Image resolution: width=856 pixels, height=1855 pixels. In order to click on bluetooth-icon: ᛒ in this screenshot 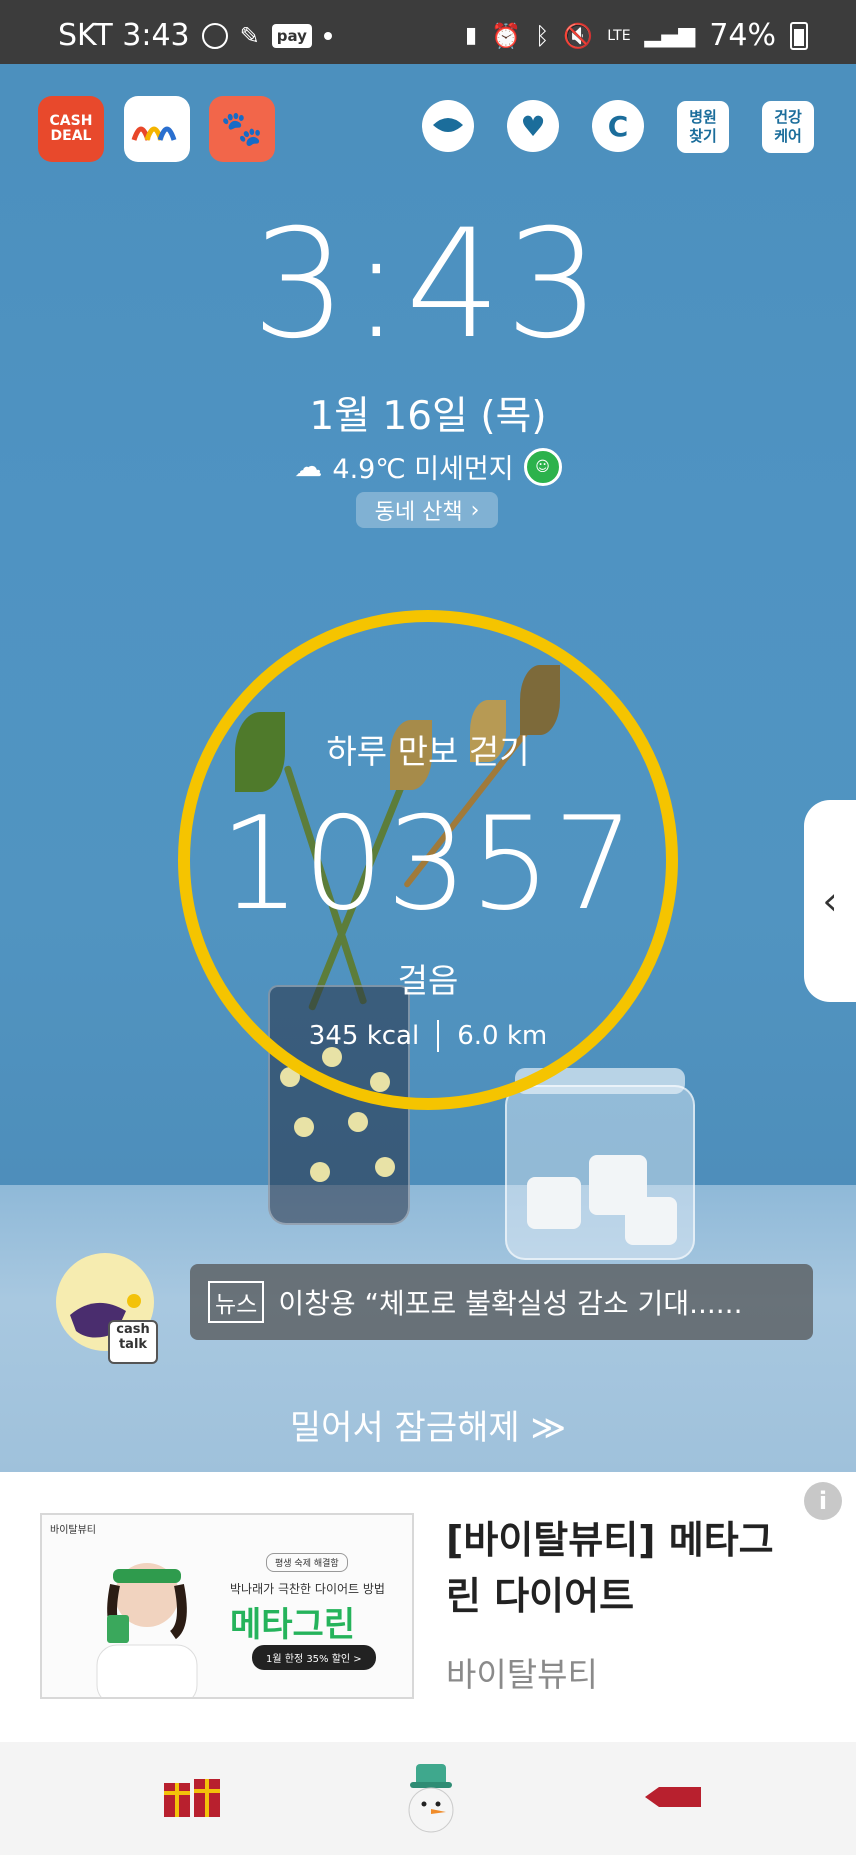, I will do `click(542, 35)`.